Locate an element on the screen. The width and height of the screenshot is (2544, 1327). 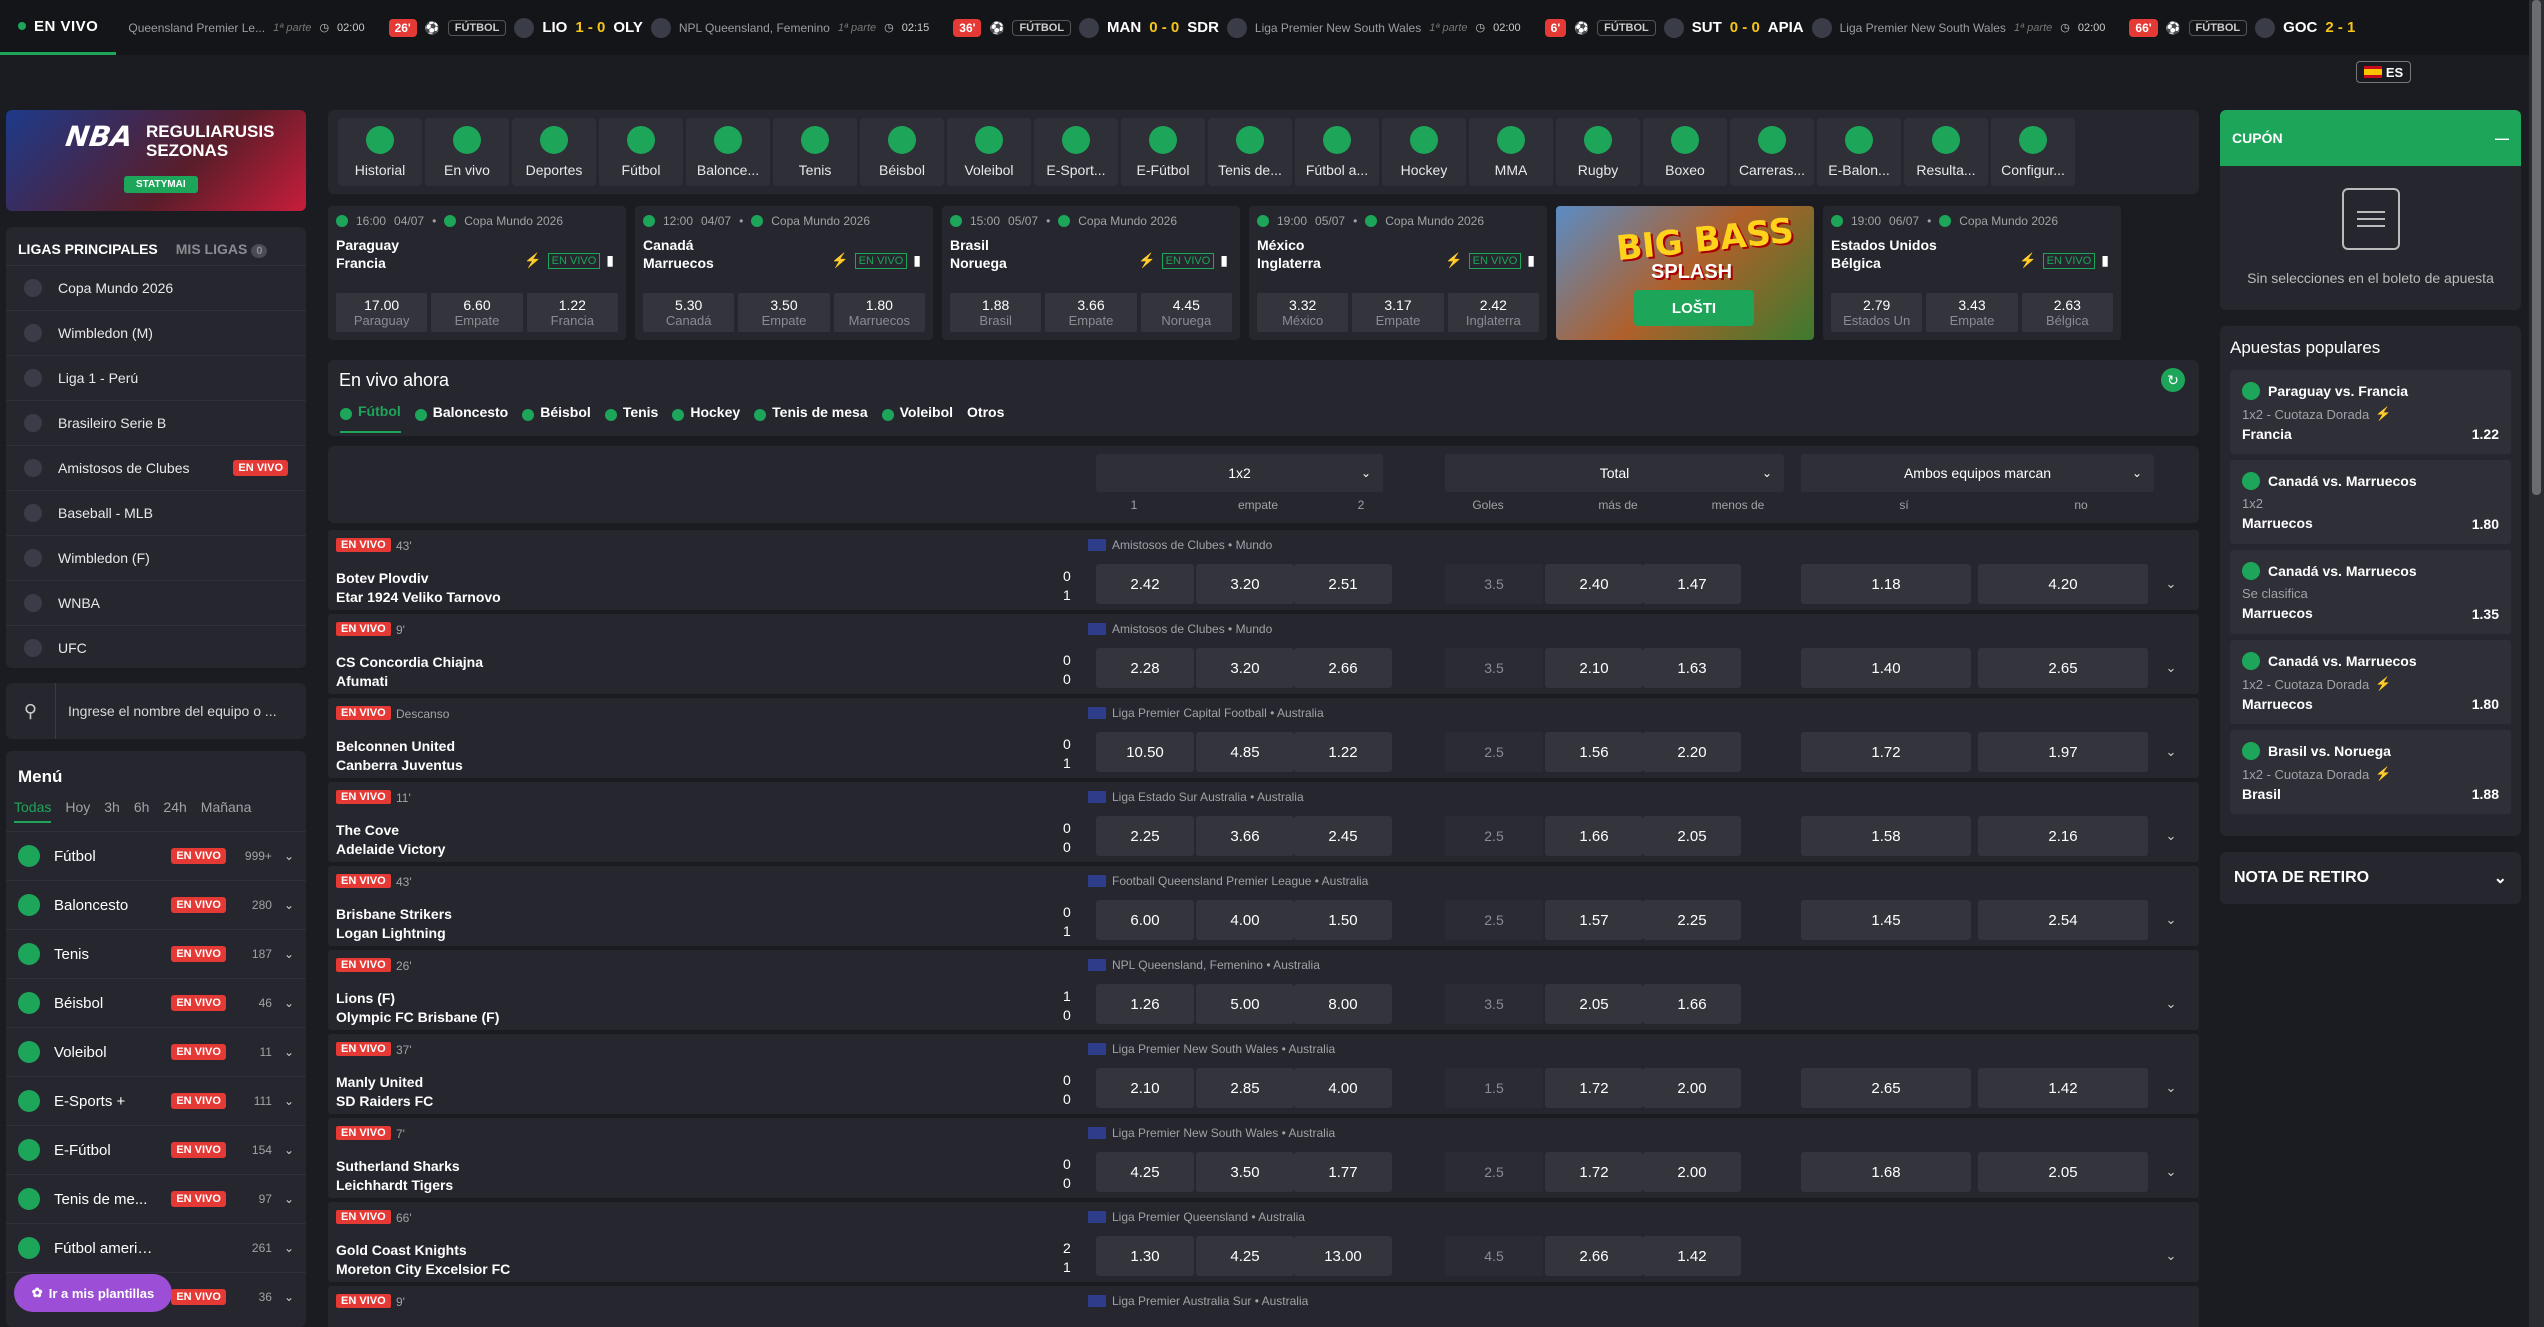
league-item: UFC is located at coordinates (156, 647).